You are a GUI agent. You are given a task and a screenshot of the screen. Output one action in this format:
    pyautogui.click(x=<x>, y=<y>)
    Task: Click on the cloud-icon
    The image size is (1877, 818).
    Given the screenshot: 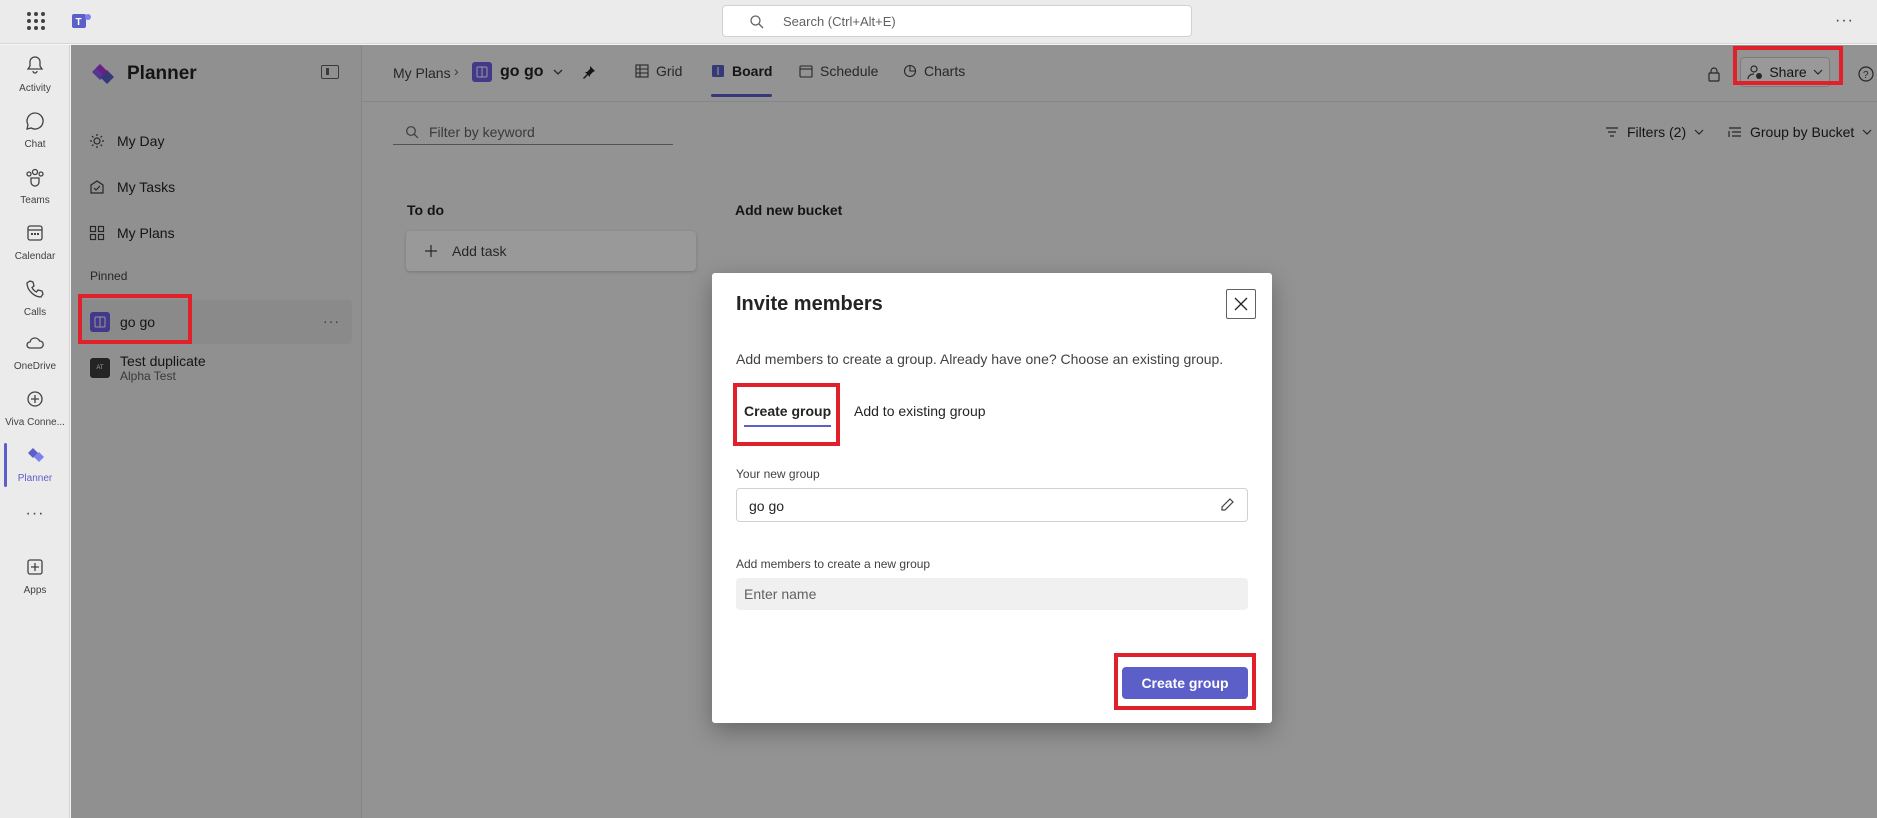 What is the action you would take?
    pyautogui.click(x=35, y=343)
    